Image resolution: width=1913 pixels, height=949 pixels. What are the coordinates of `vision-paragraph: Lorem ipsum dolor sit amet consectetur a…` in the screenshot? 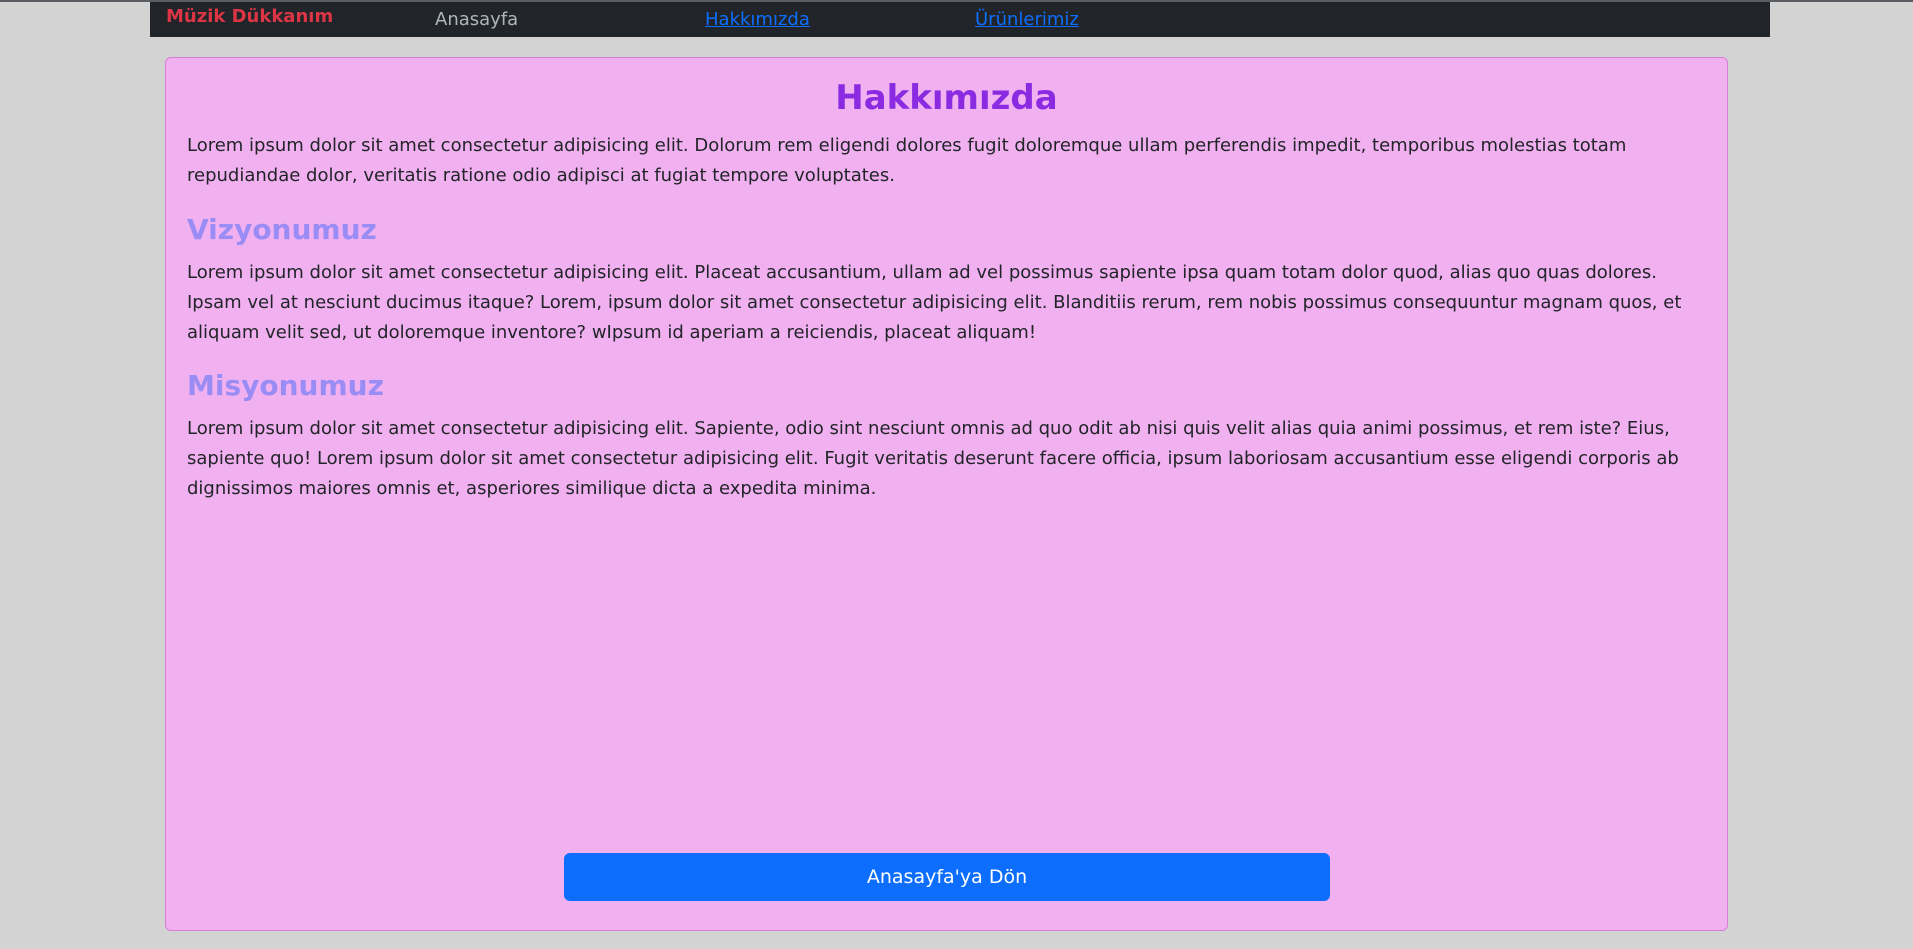 It's located at (934, 302).